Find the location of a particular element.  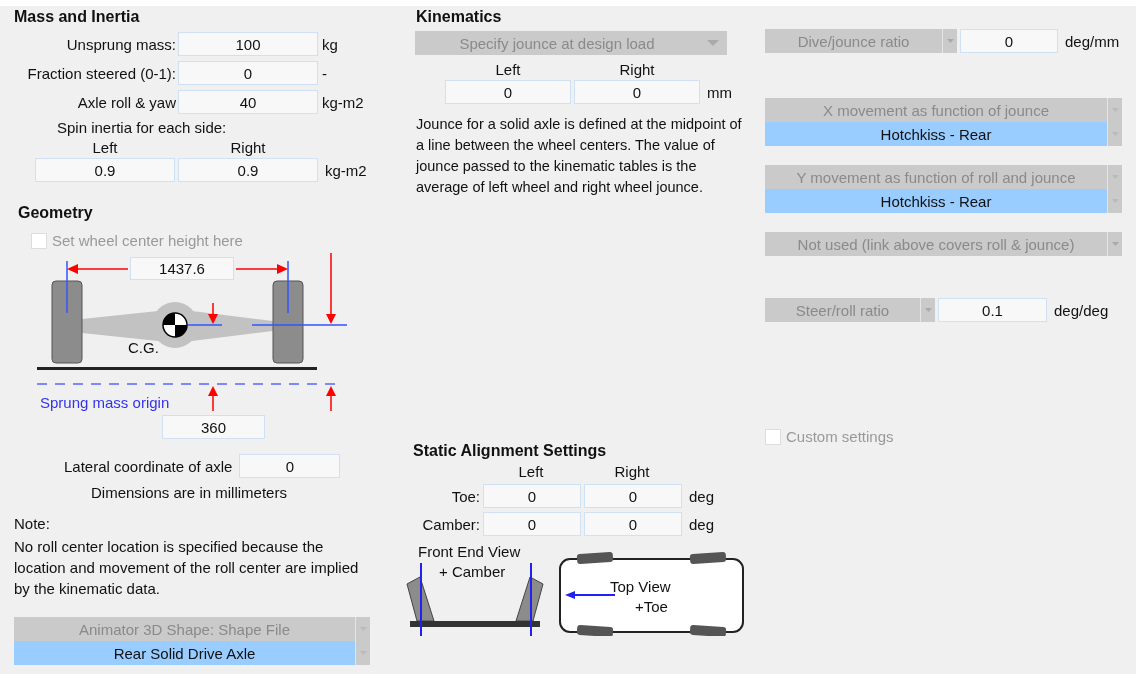

checkbox-label: Set wheel center height here is located at coordinates (147, 240).